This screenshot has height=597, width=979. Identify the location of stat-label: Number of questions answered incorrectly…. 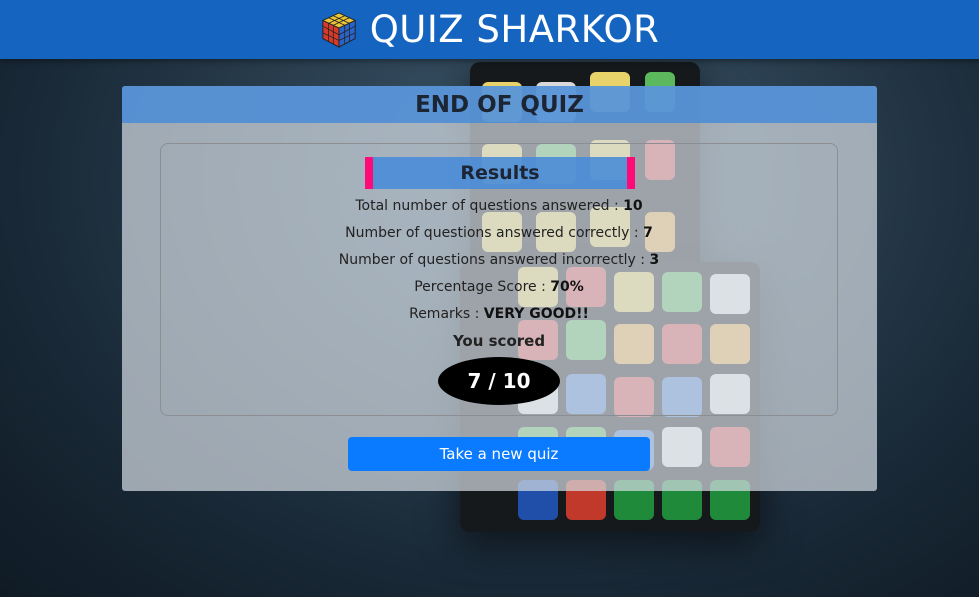
(494, 260).